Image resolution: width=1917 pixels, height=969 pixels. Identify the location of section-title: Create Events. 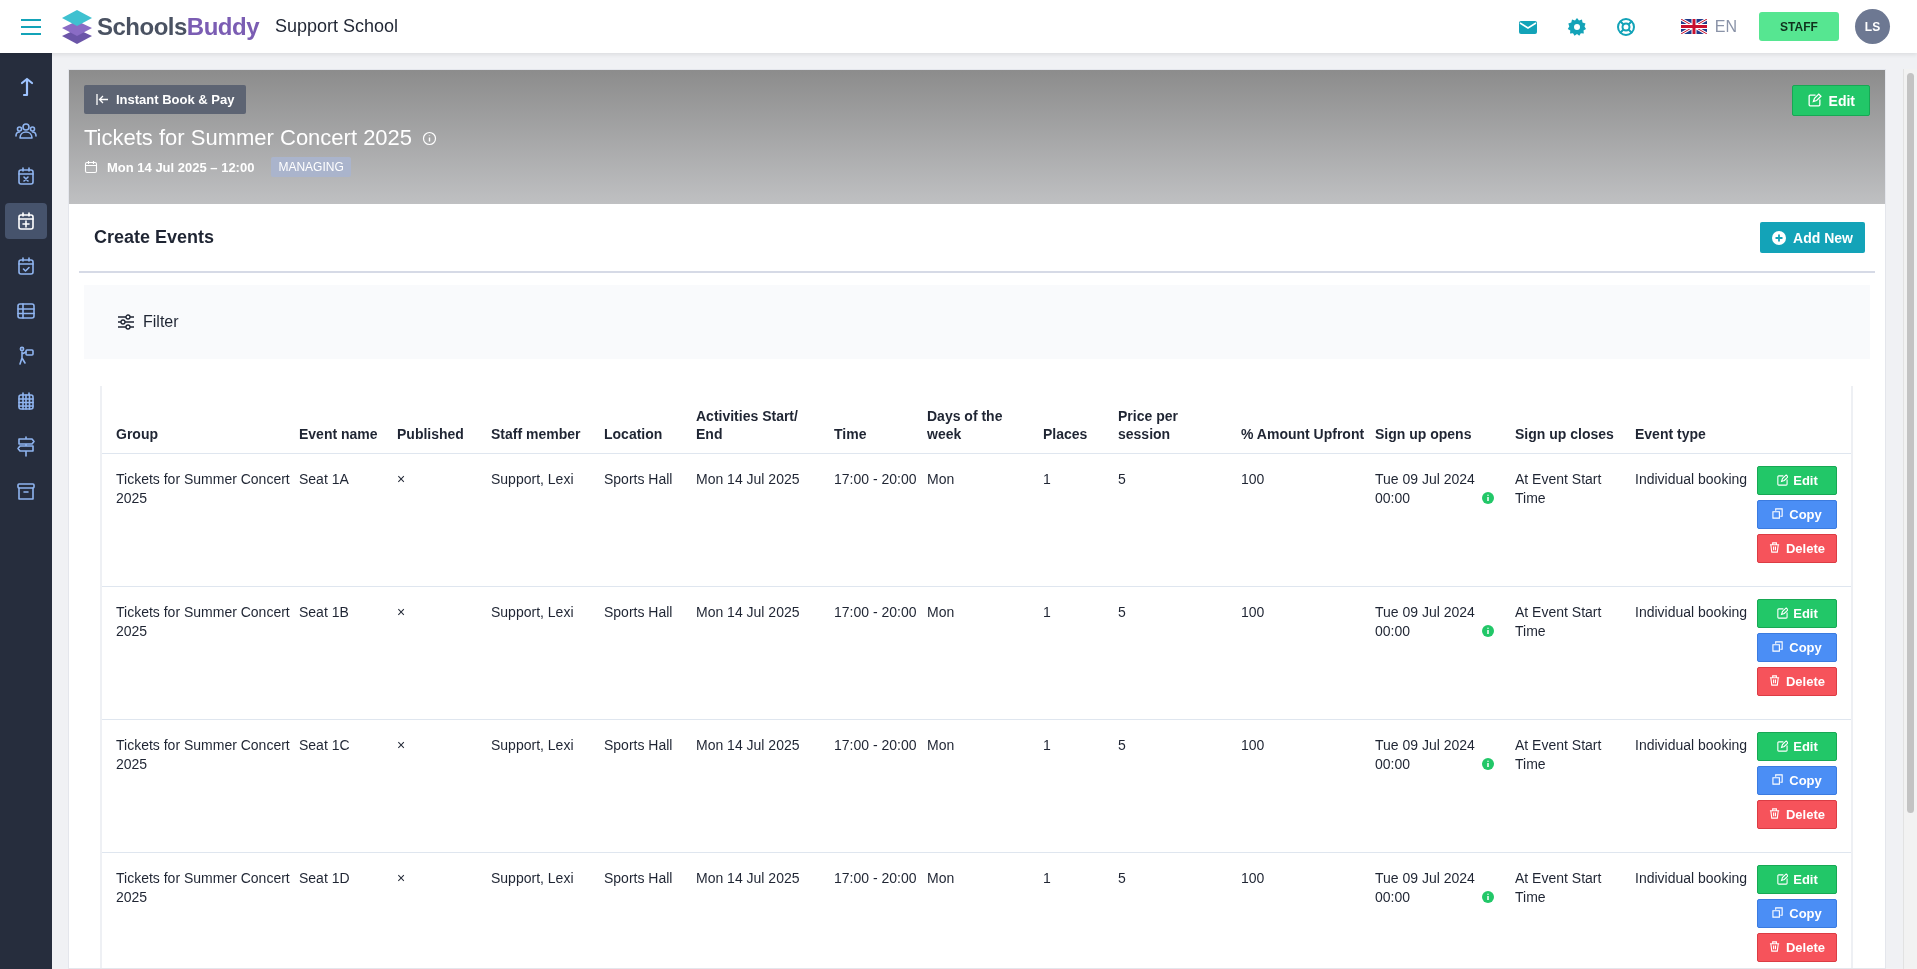
(154, 237).